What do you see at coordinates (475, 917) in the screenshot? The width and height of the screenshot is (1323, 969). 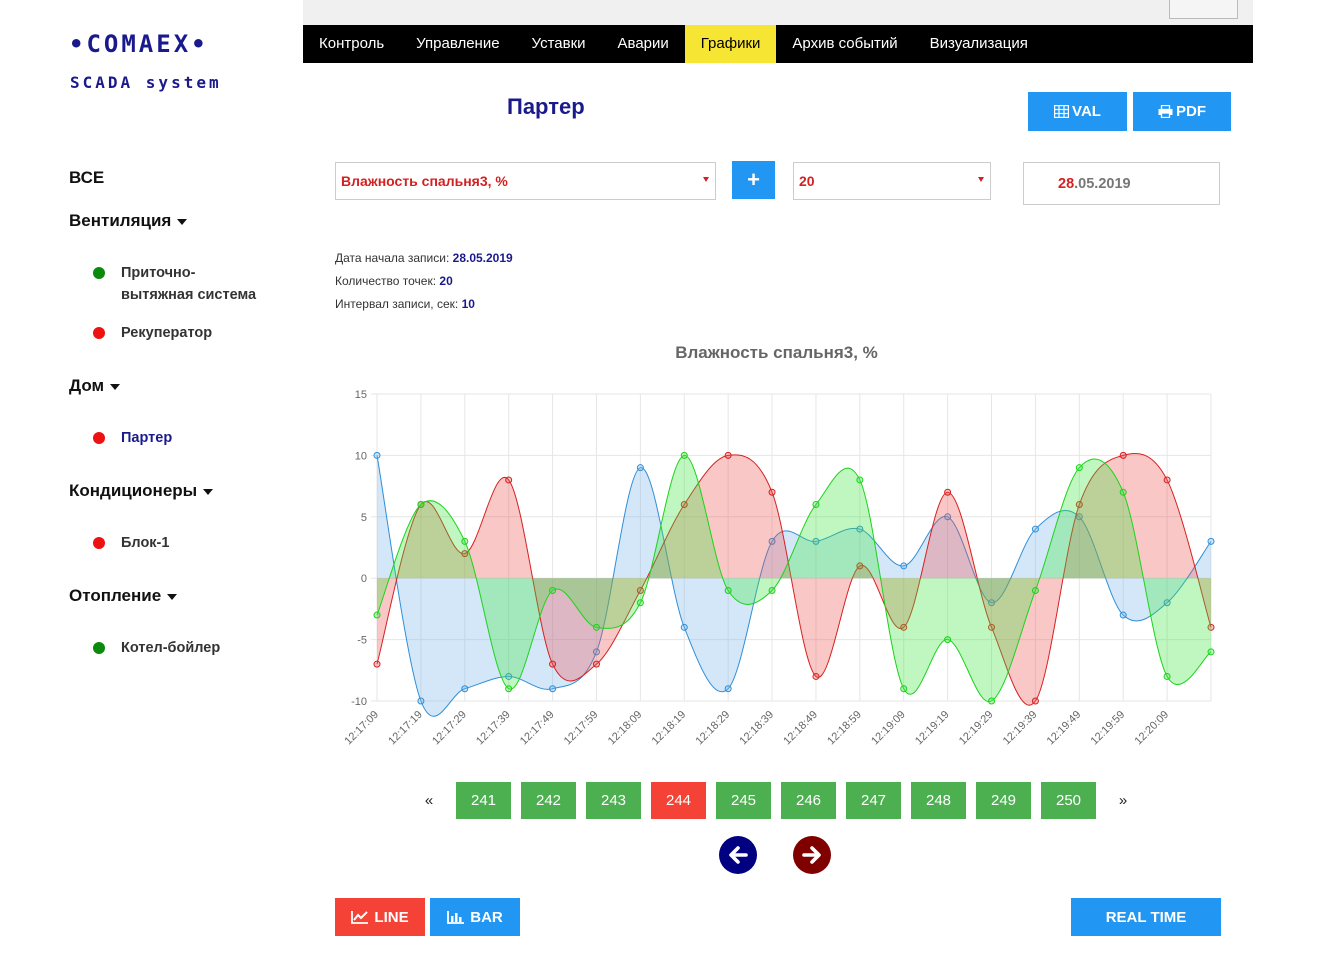 I see `bar-chart-button: BAR` at bounding box center [475, 917].